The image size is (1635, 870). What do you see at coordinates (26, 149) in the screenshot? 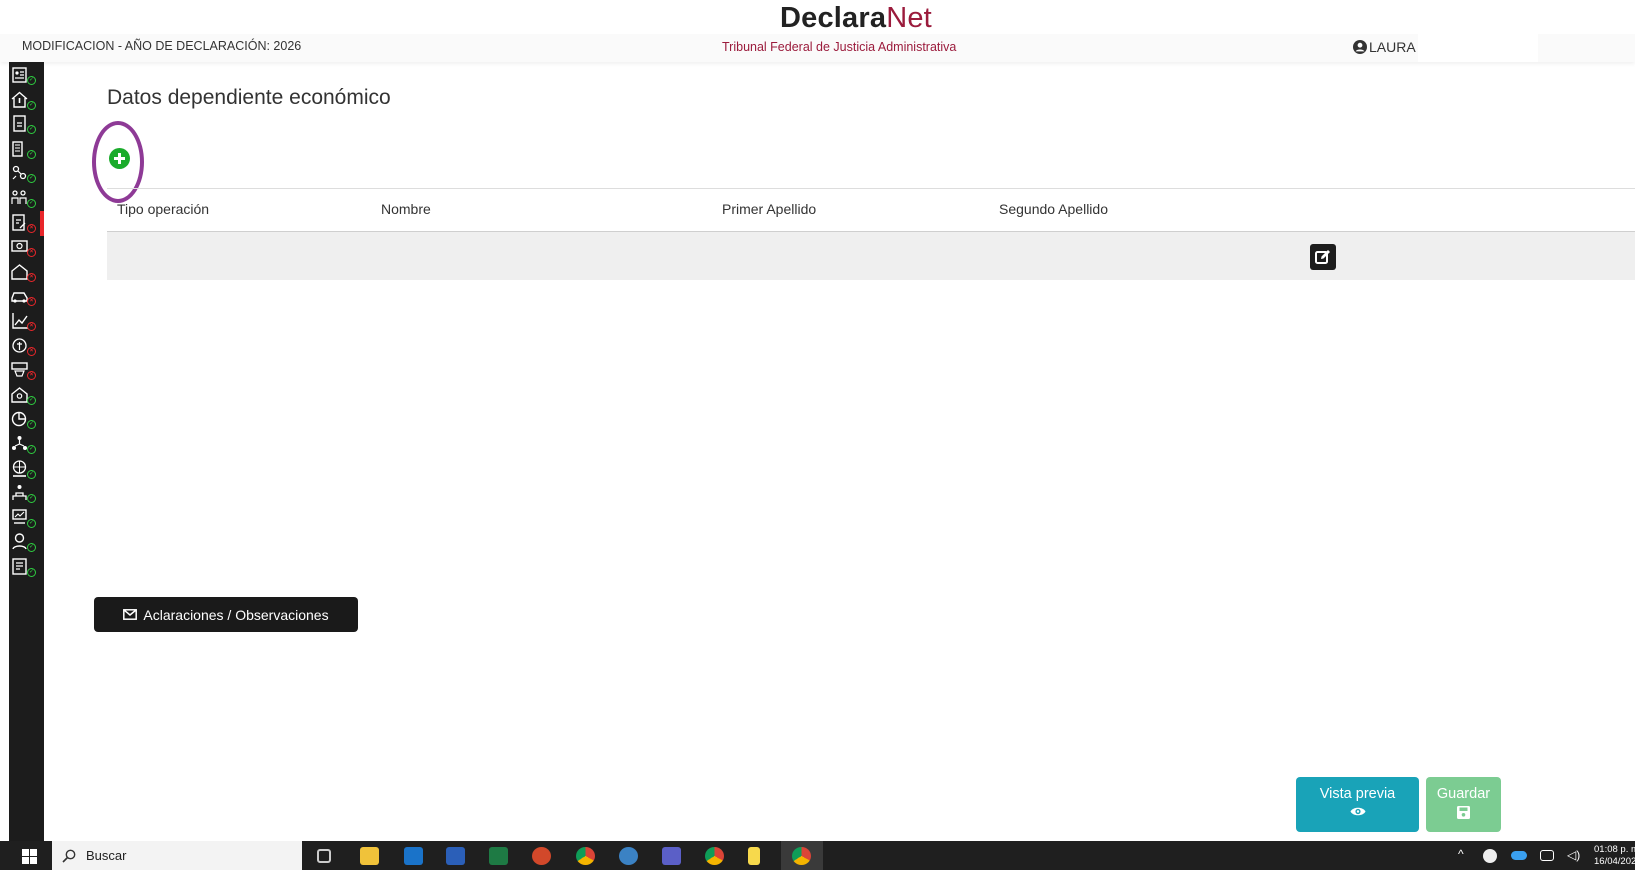
I see `sidebar-item-building: ✓` at bounding box center [26, 149].